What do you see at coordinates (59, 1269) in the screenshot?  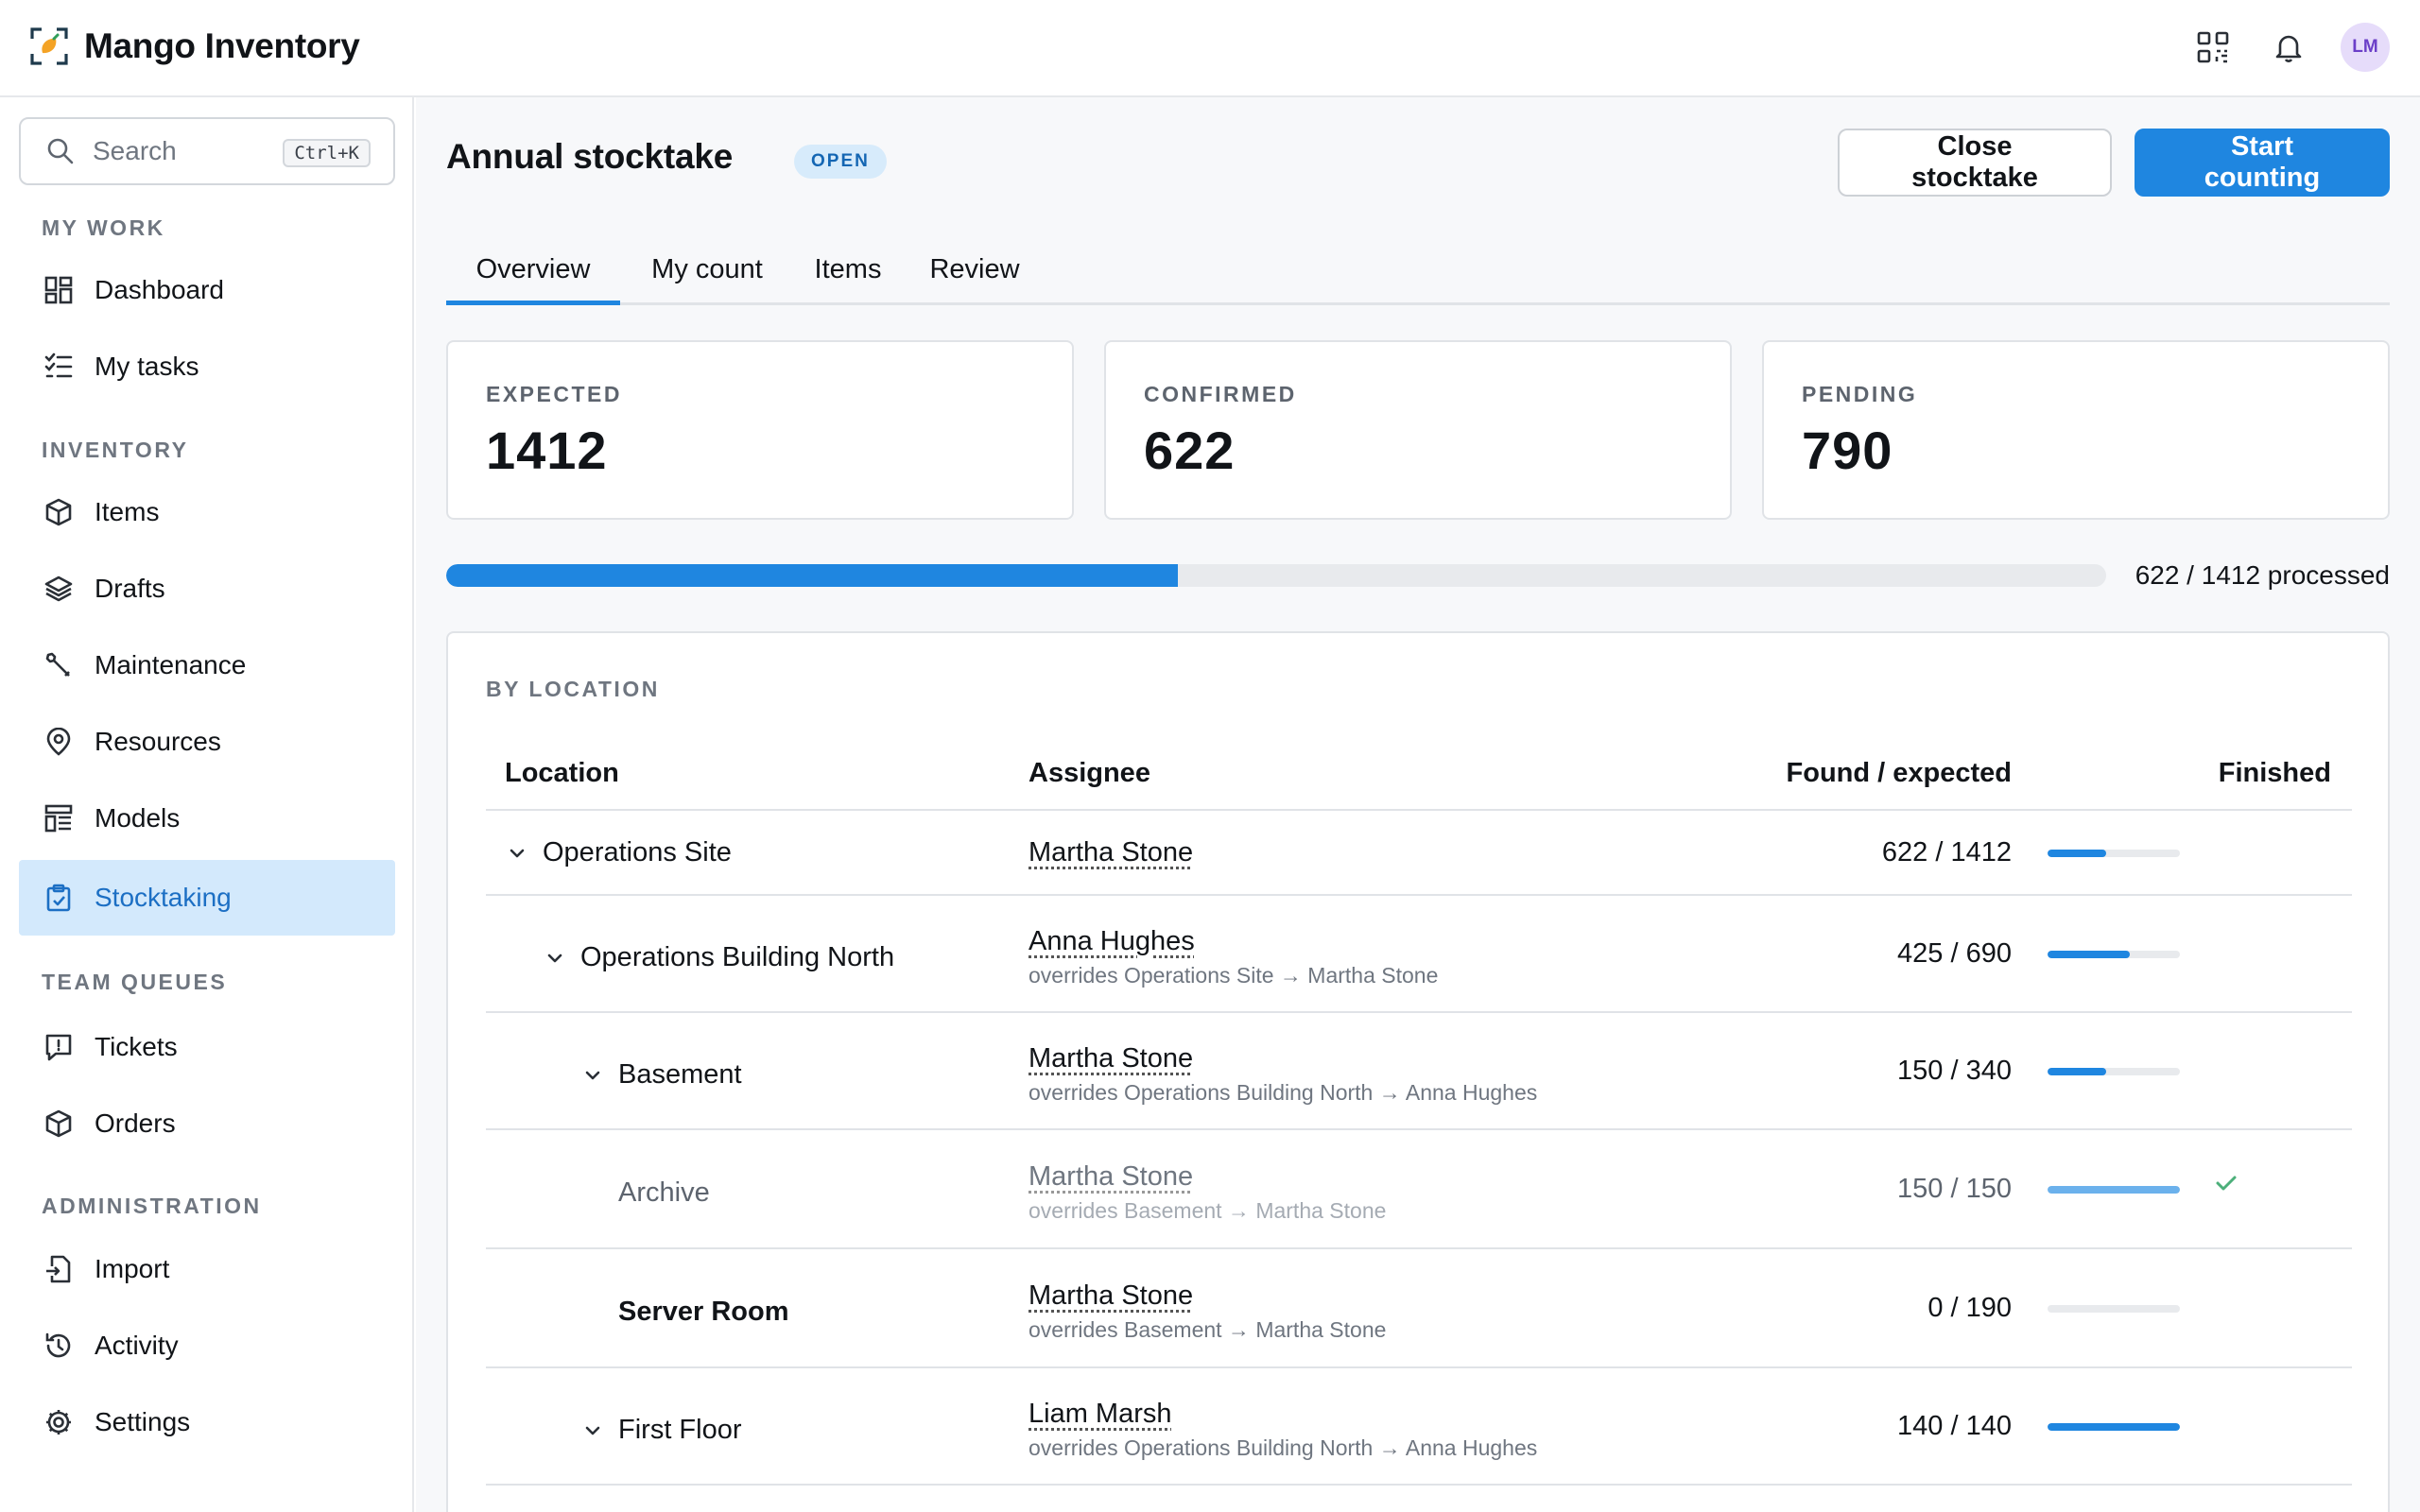 I see `import-icon` at bounding box center [59, 1269].